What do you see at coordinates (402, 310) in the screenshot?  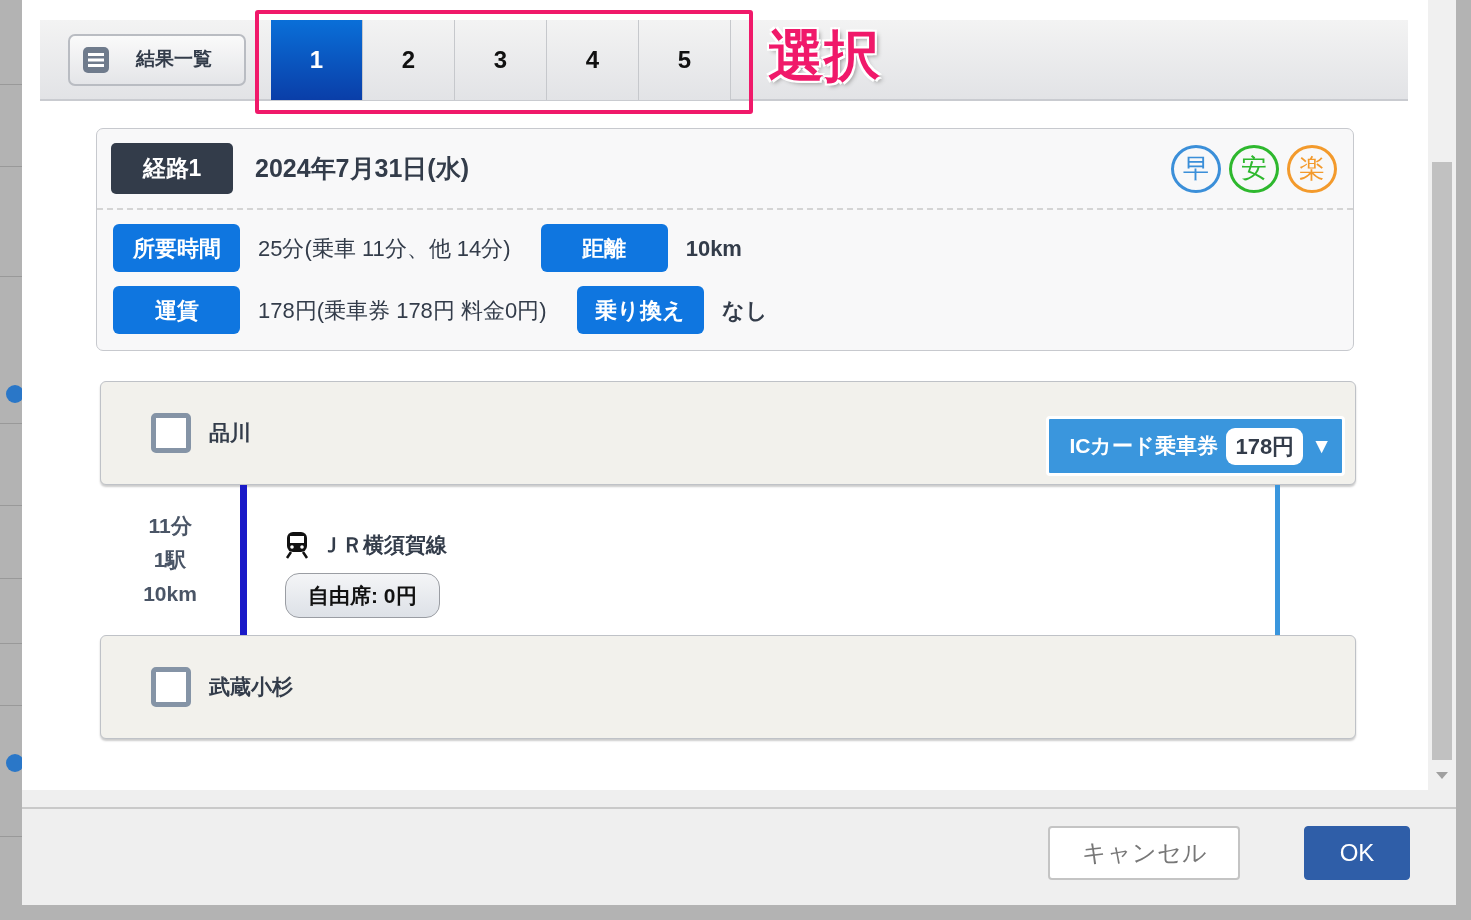 I see `fact-value: 178円(乗車券 178円 料金0円)` at bounding box center [402, 310].